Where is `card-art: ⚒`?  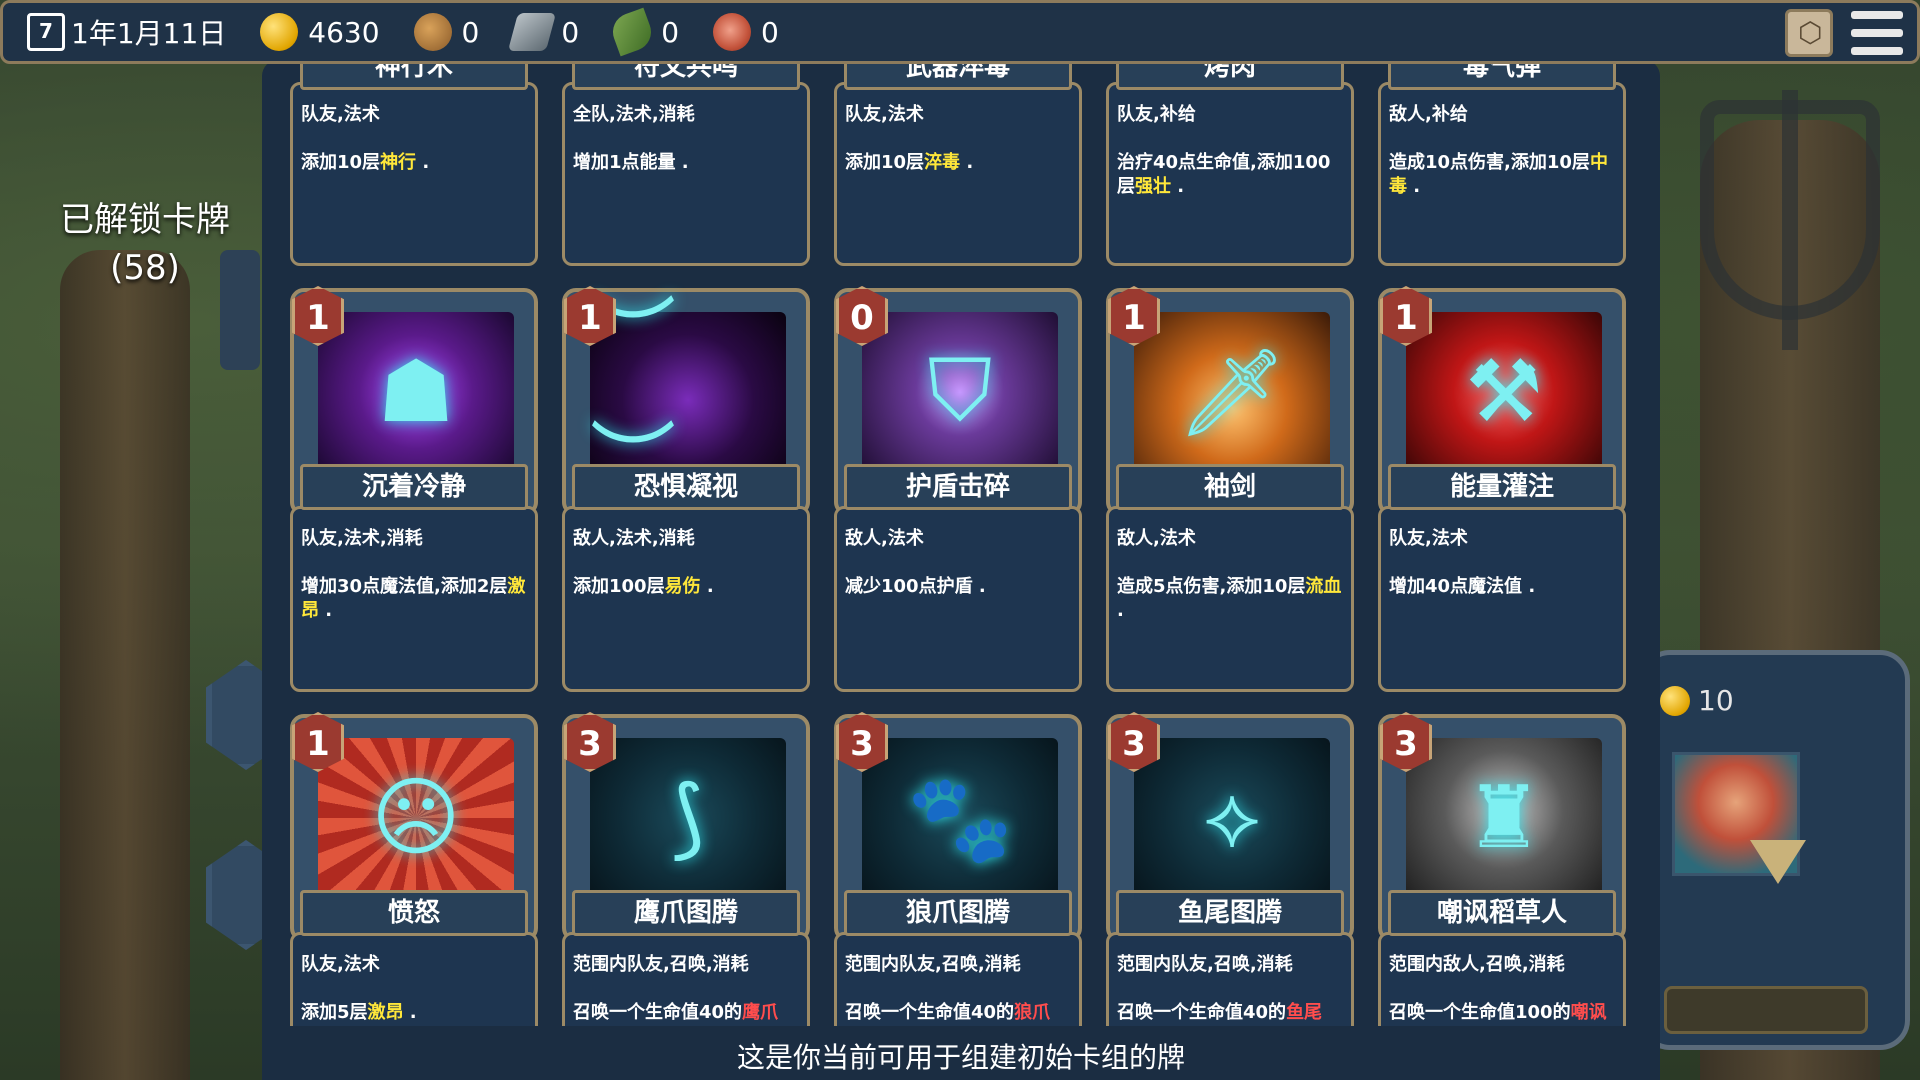 card-art: ⚒ is located at coordinates (1504, 392).